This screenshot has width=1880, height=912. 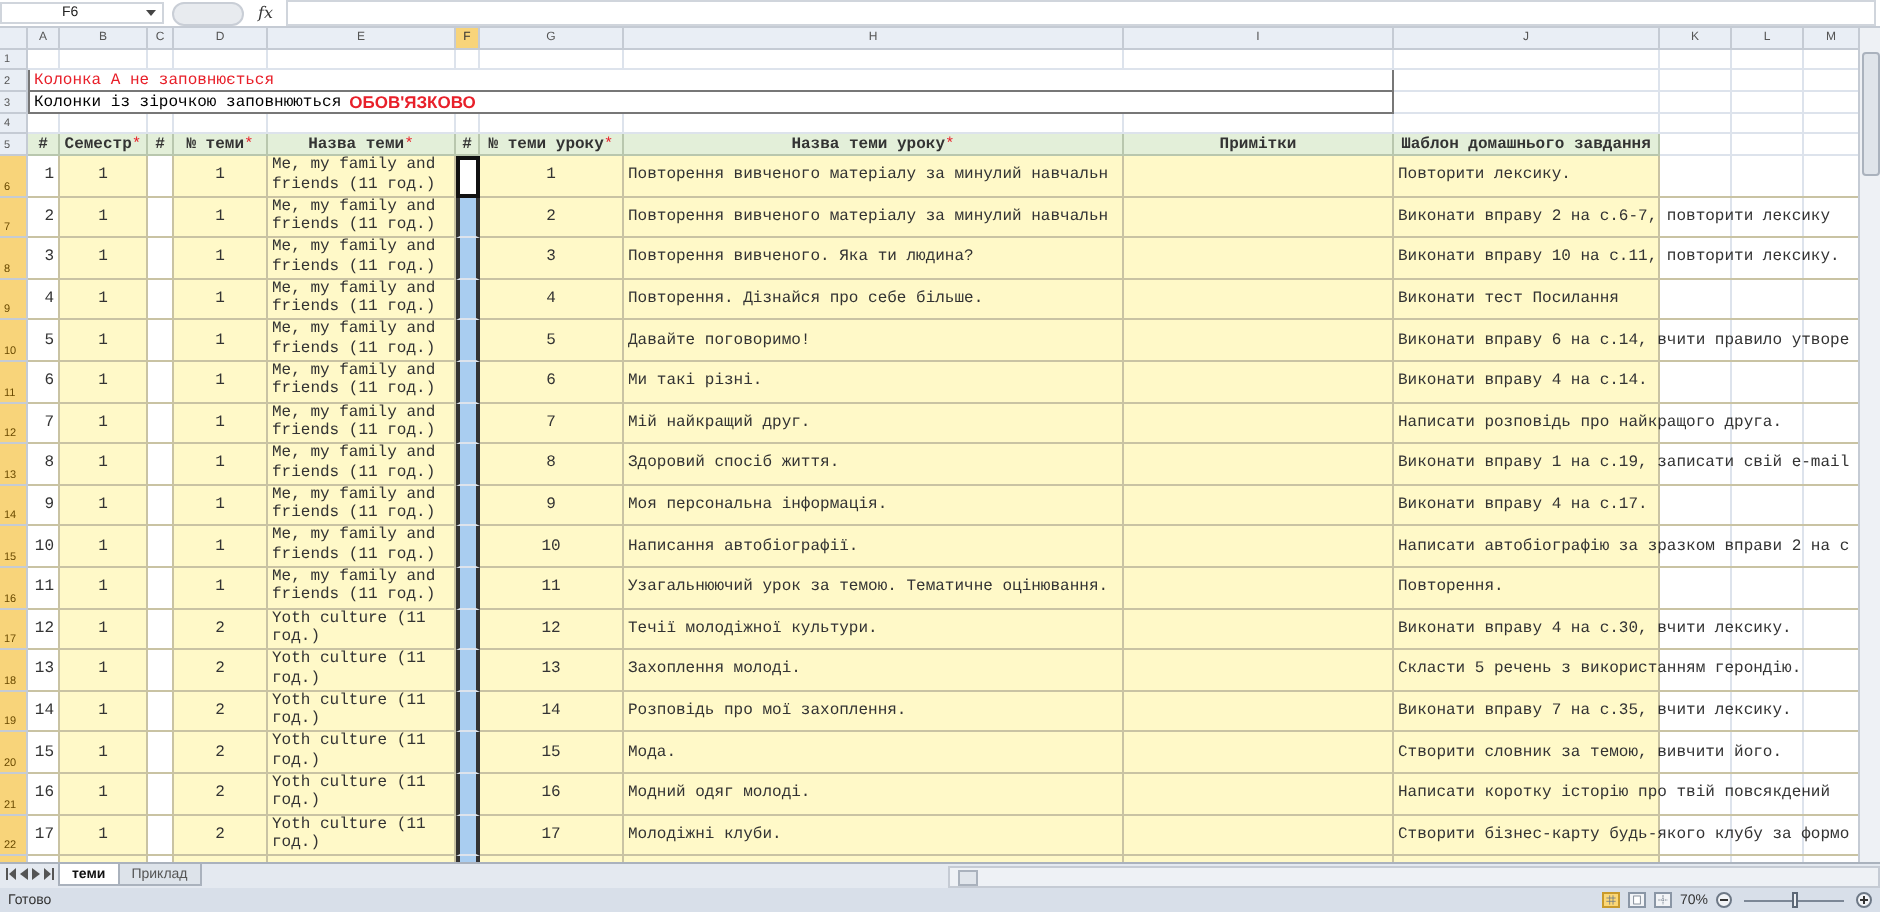 What do you see at coordinates (44, 753) in the screenshot?
I see `table-cell: 15` at bounding box center [44, 753].